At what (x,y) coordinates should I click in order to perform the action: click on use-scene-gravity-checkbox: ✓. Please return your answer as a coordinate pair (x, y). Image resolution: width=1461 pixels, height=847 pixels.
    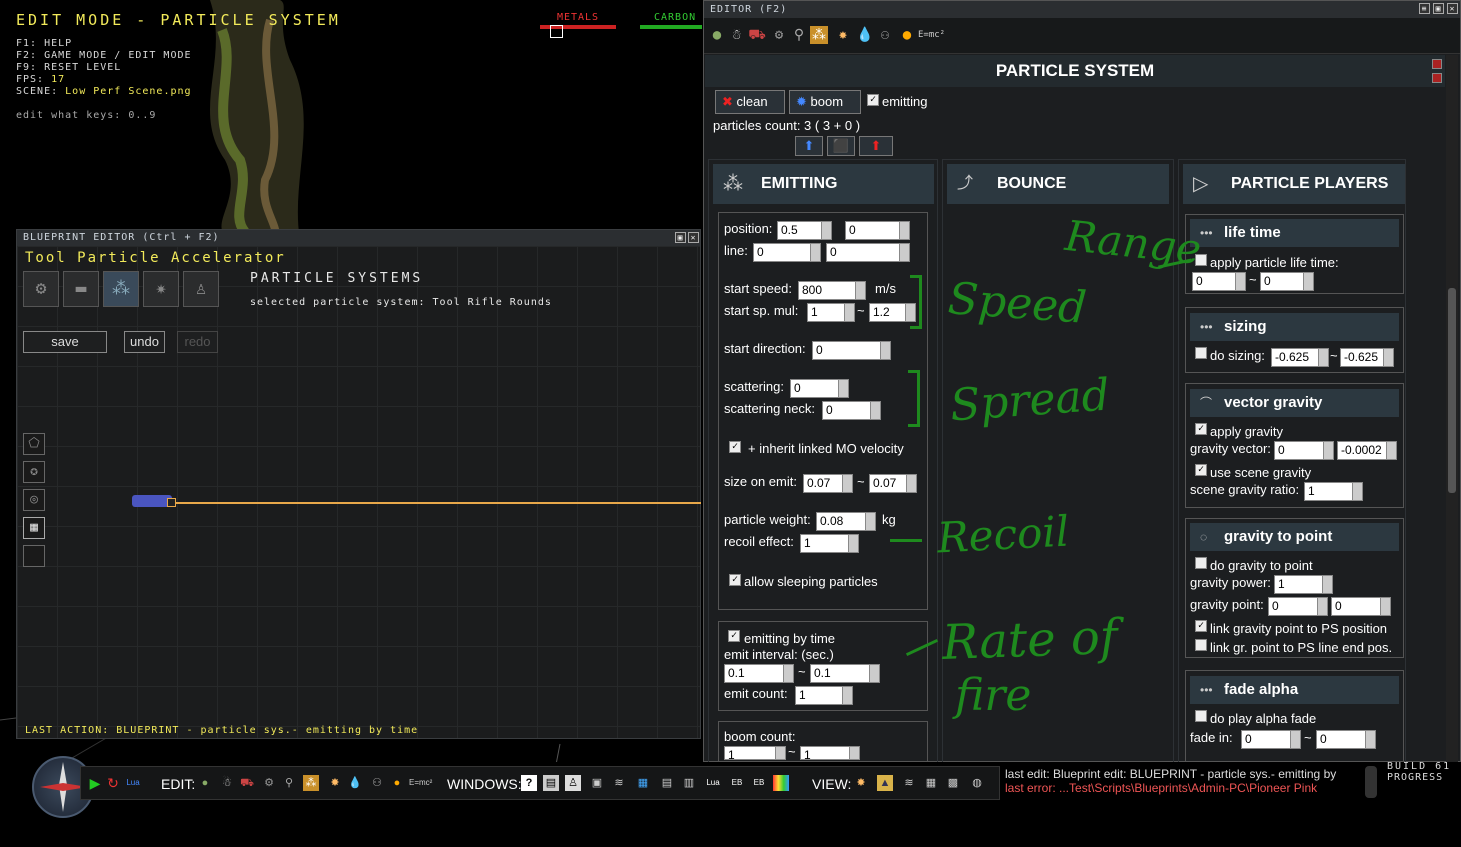
    Looking at the image, I should click on (1201, 470).